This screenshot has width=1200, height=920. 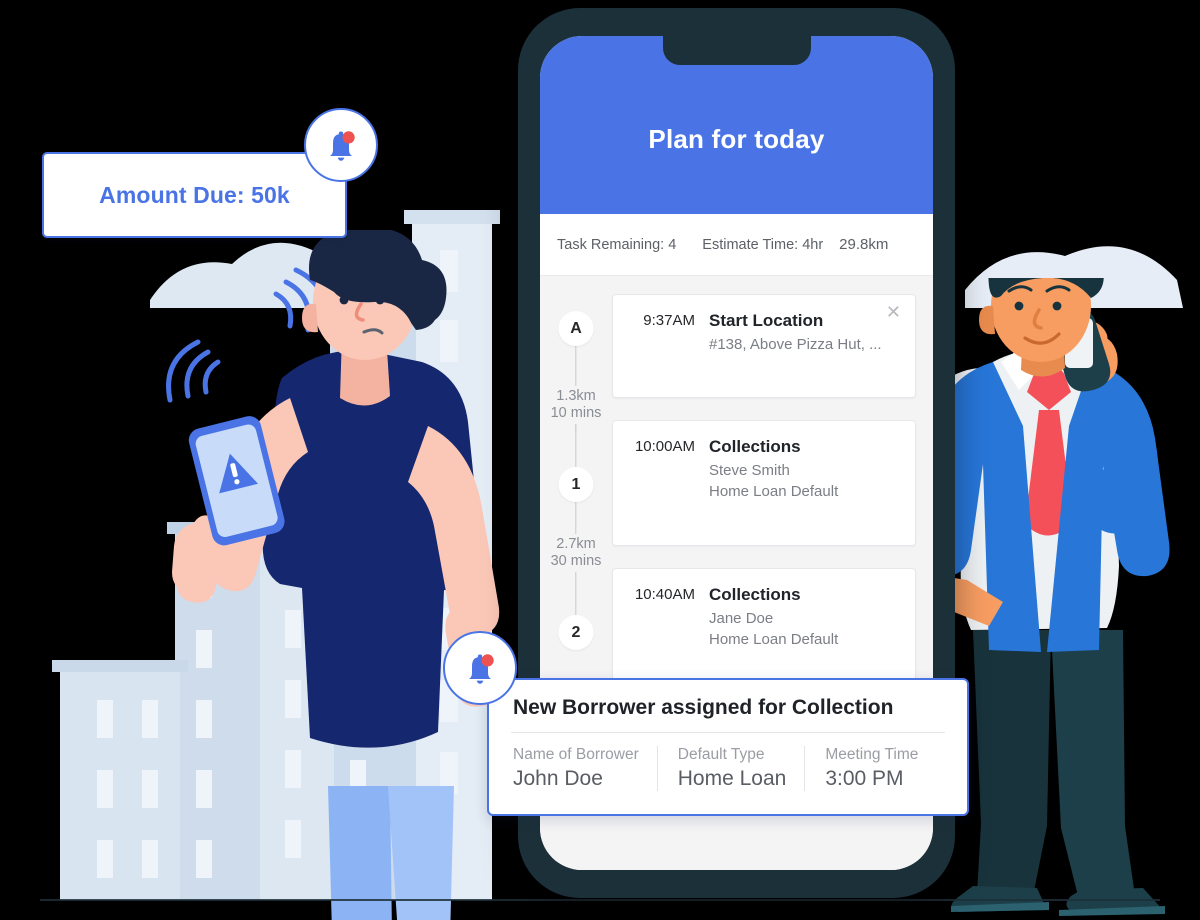 I want to click on task-time: 9:37AM, so click(x=669, y=320).